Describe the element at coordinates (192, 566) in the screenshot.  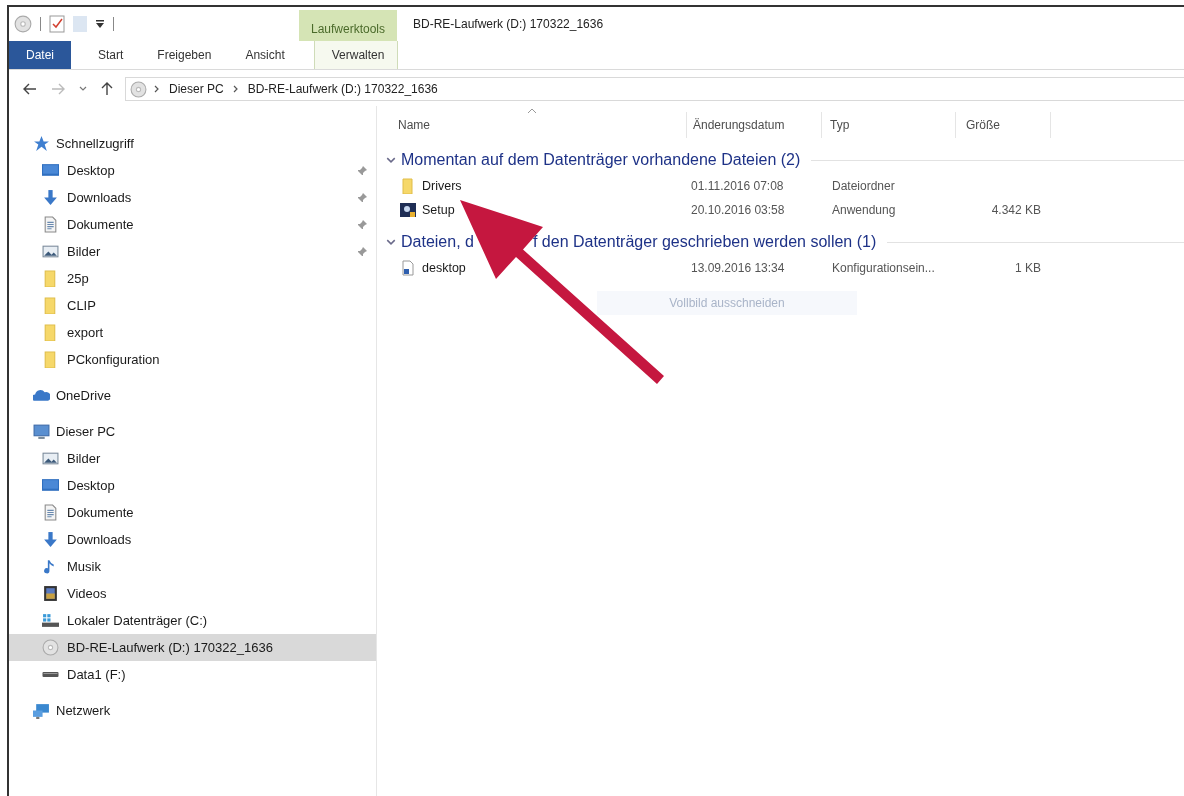
I see `nav-item: Musik` at that location.